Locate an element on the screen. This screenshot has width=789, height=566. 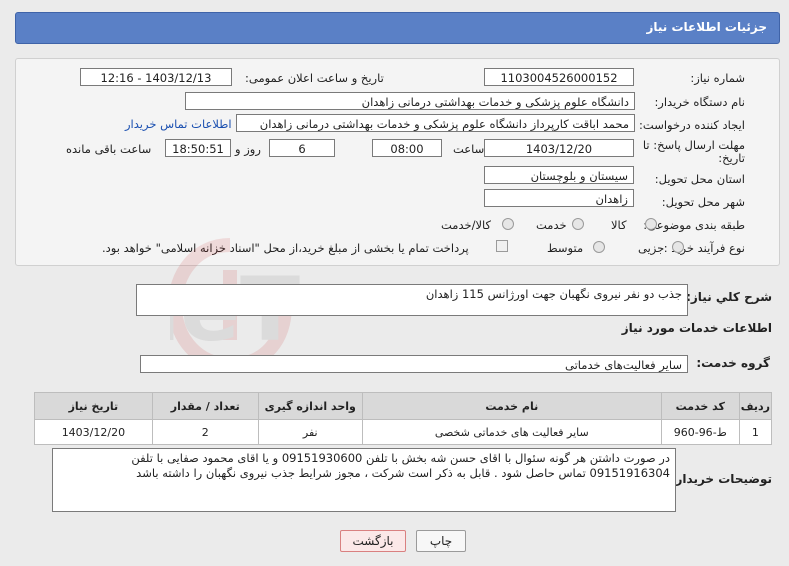
cell-code: ط-96-960 is located at coordinates (700, 432).